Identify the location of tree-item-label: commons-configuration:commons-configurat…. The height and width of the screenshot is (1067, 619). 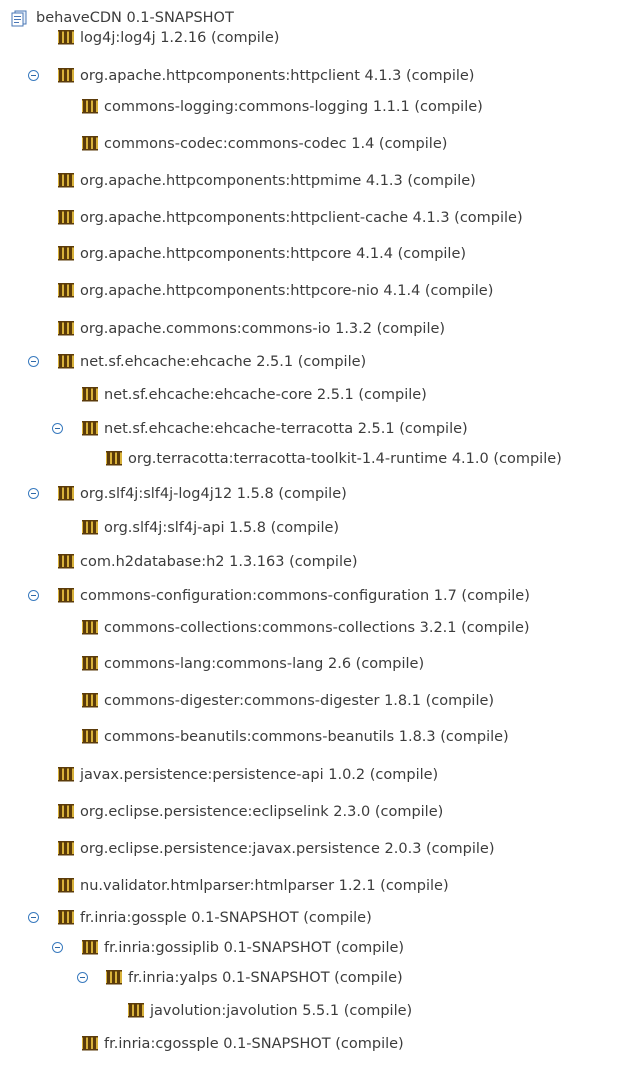
(305, 596).